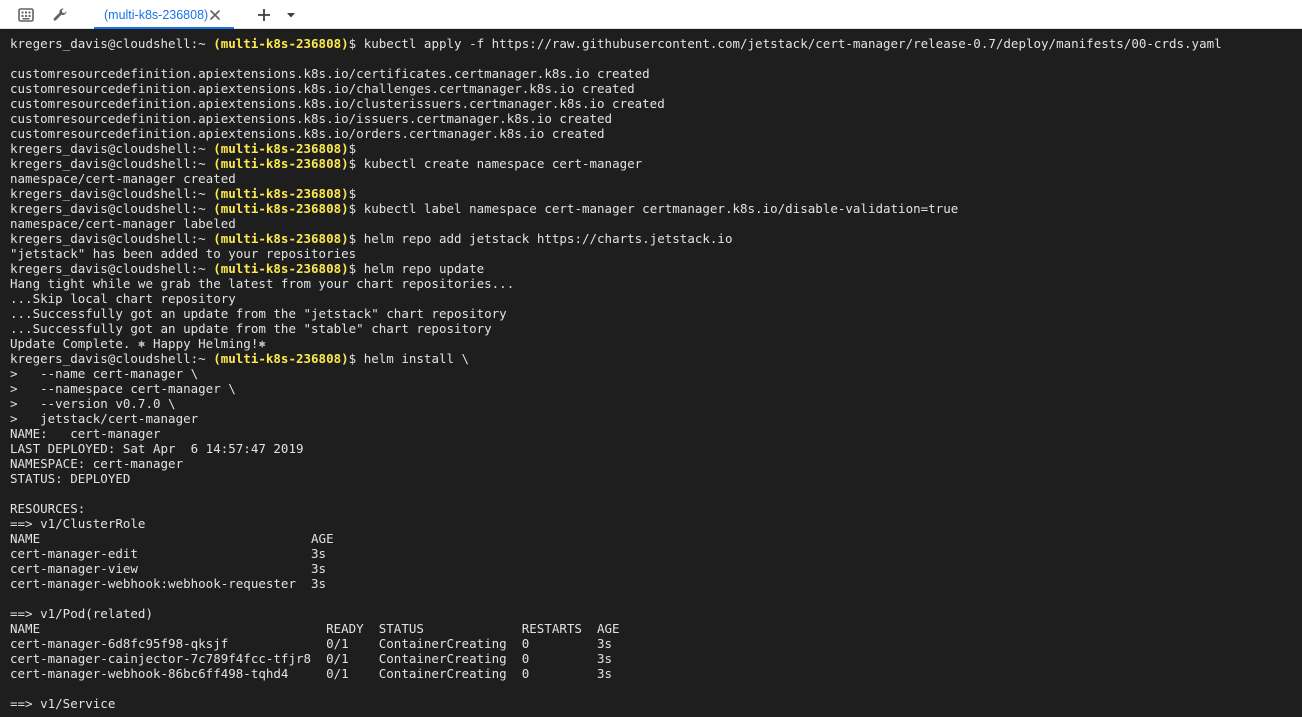  Describe the element at coordinates (416, 268) in the screenshot. I see `prompt-command: $ helm repo update` at that location.